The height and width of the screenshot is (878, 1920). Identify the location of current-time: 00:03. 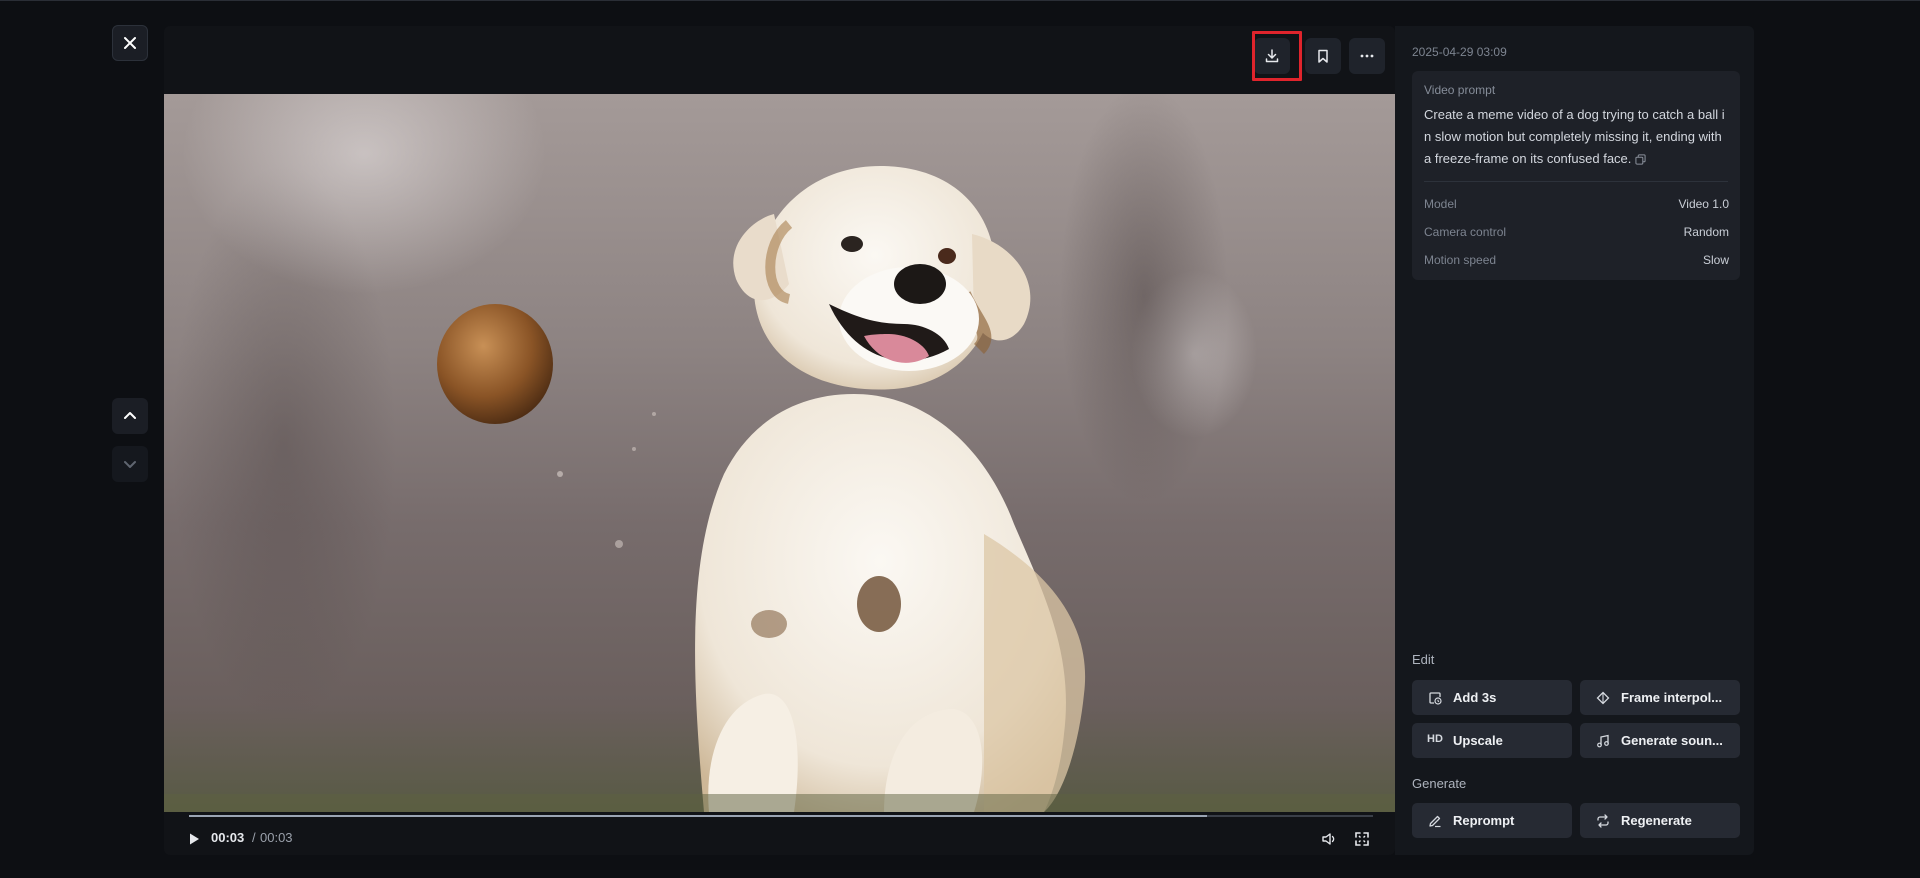
(228, 837).